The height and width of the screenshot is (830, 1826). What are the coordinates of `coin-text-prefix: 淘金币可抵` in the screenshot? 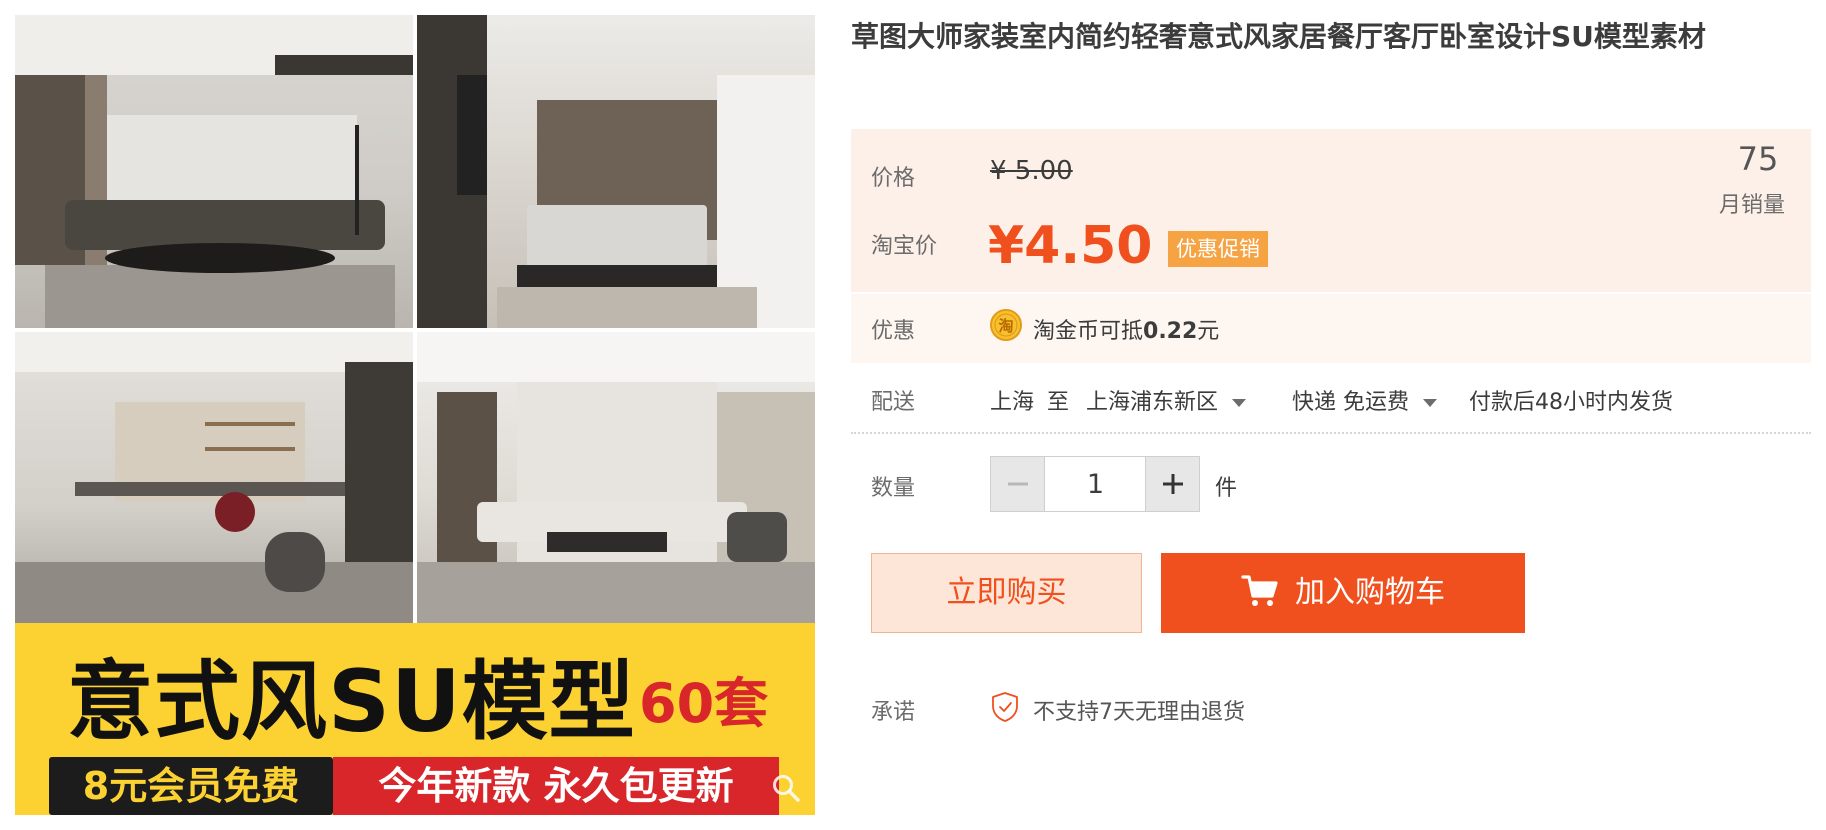 It's located at (1088, 331).